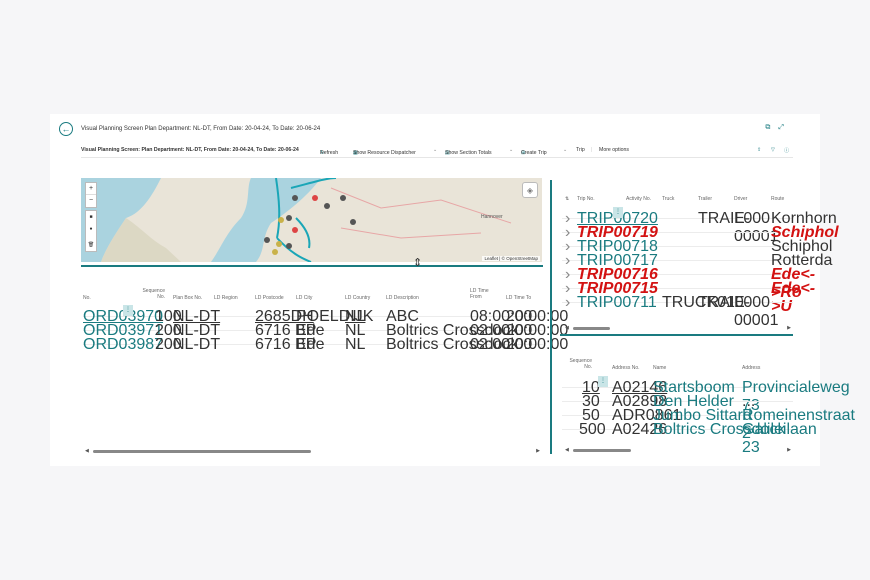 The image size is (870, 580). What do you see at coordinates (688, 281) in the screenshot?
I see `table-row: › TRIP00716 Ede<->Ro` at bounding box center [688, 281].